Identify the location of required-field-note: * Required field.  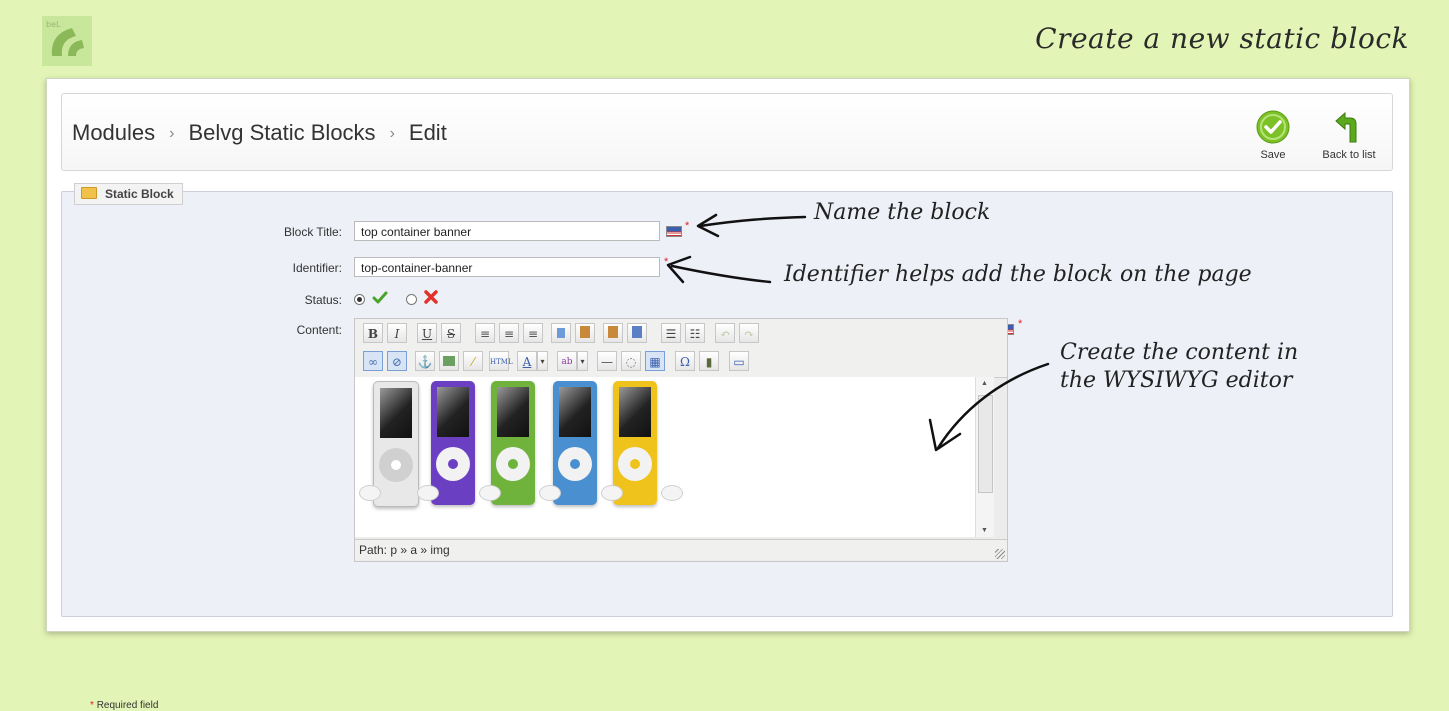
(124, 705).